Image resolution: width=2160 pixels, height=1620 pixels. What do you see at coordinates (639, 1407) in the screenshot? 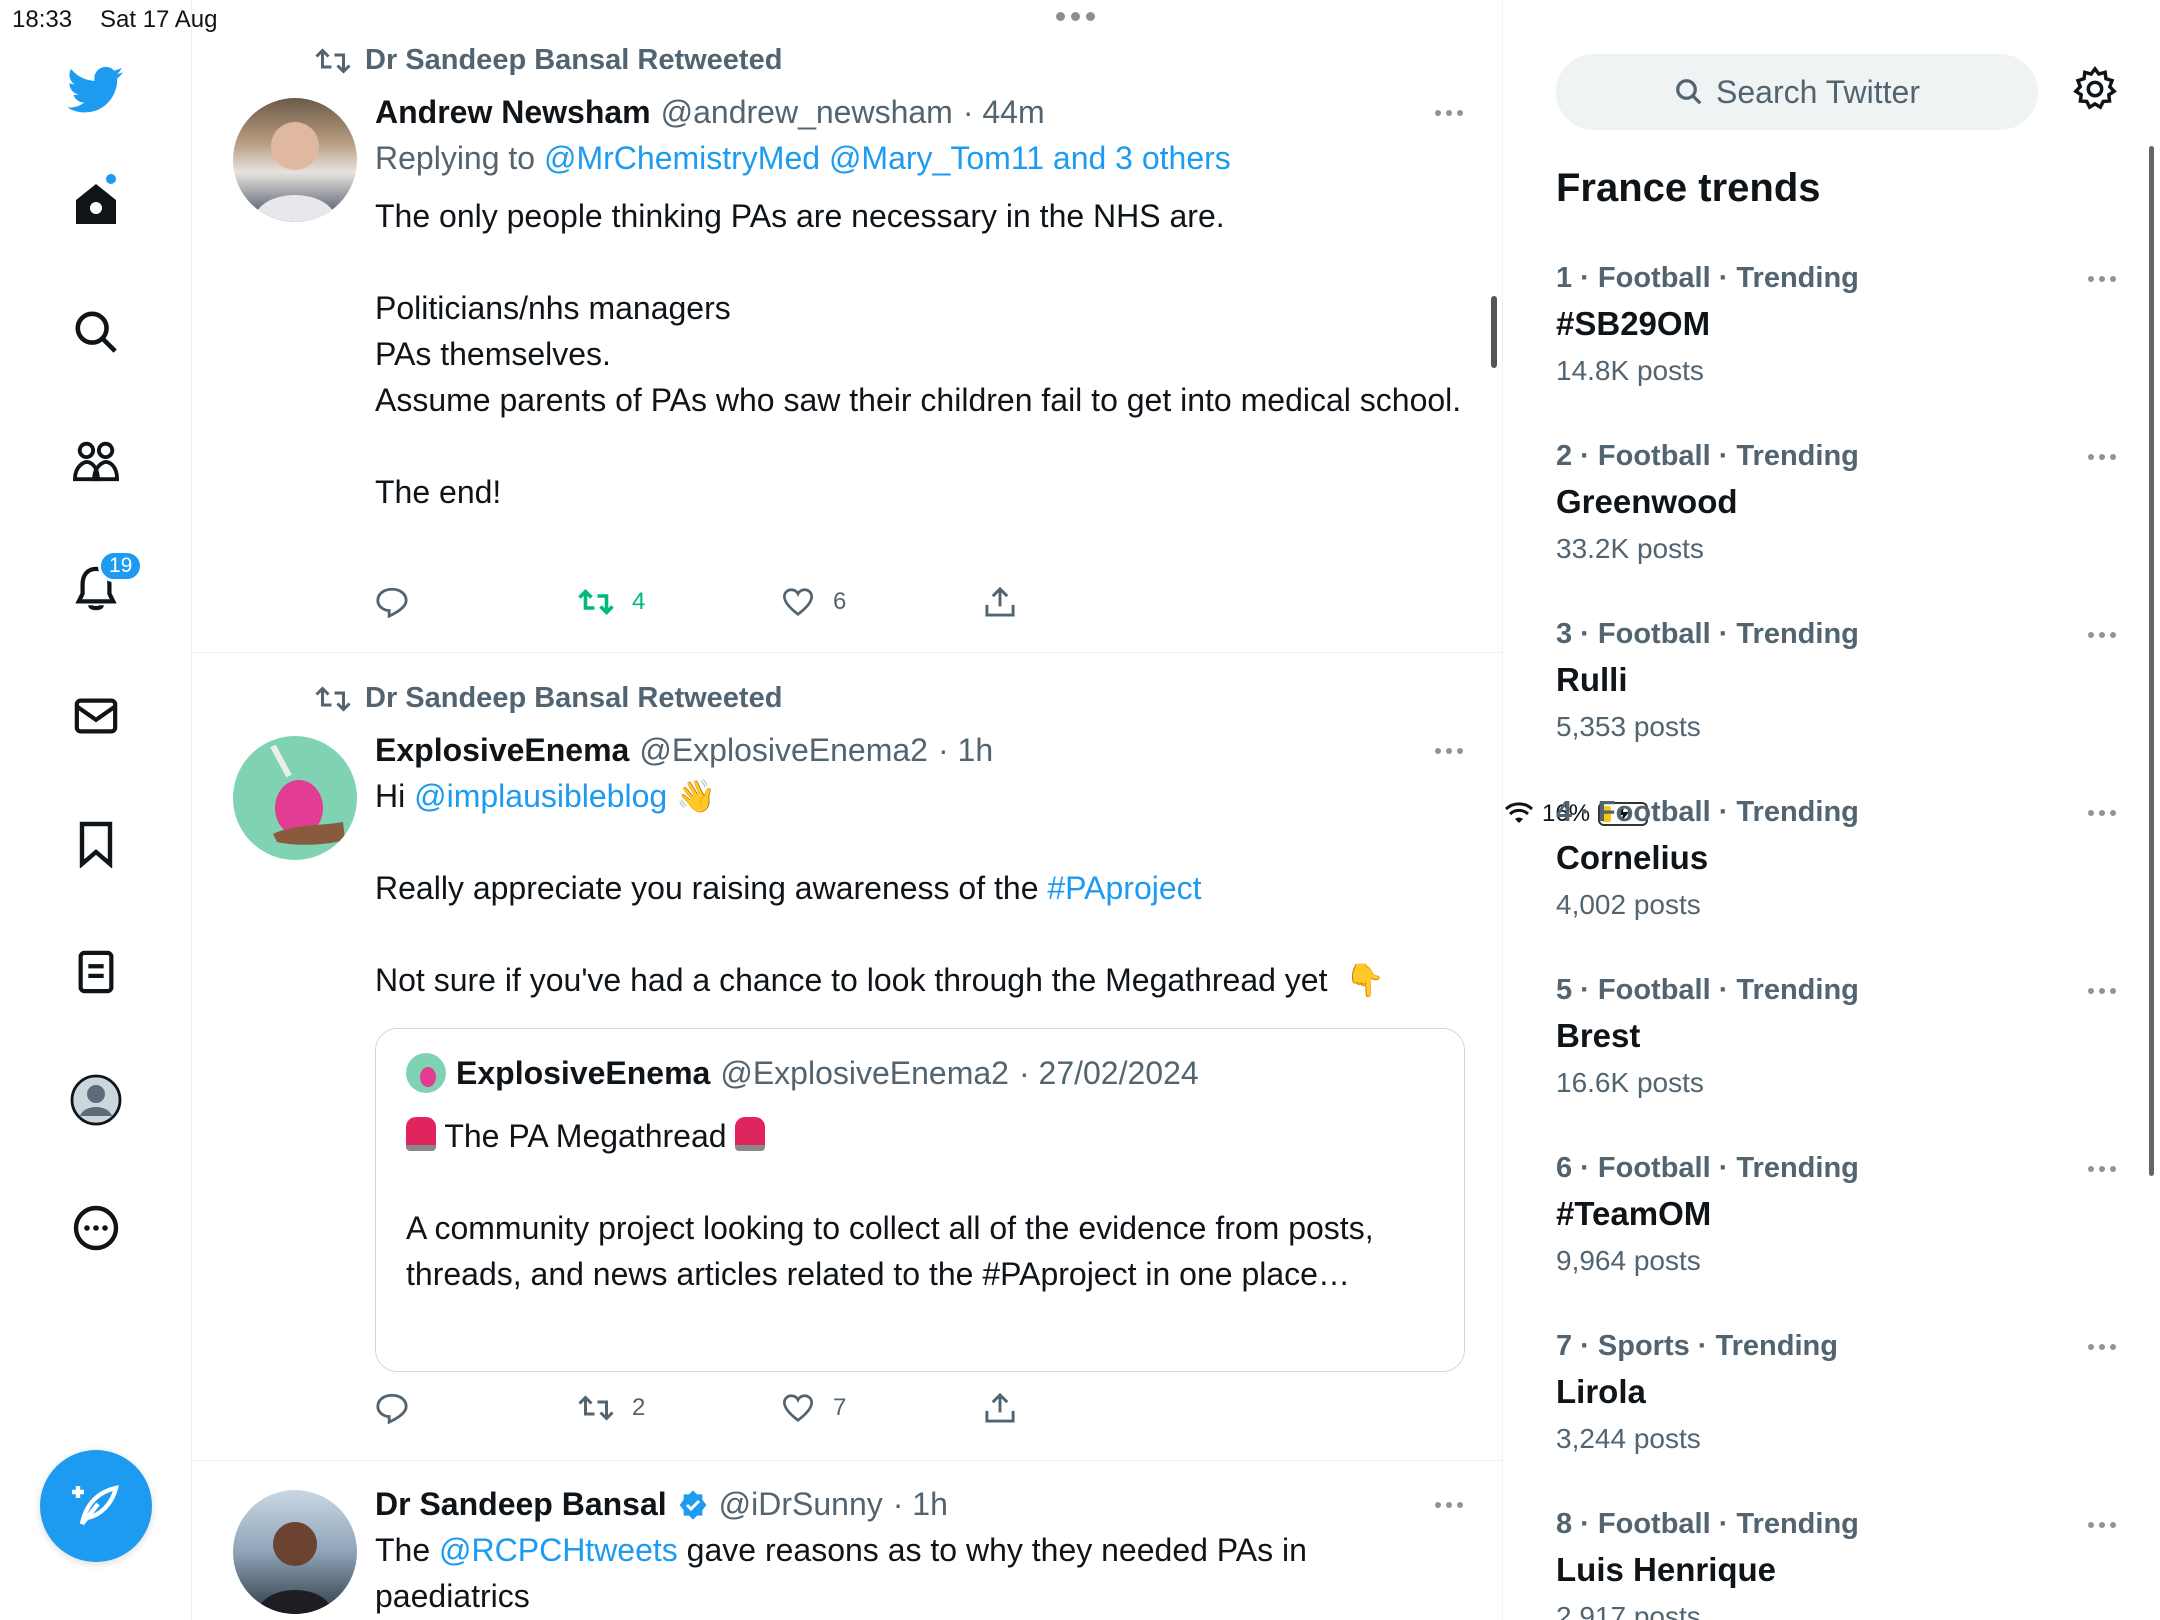
I see `retweet-count: 2` at bounding box center [639, 1407].